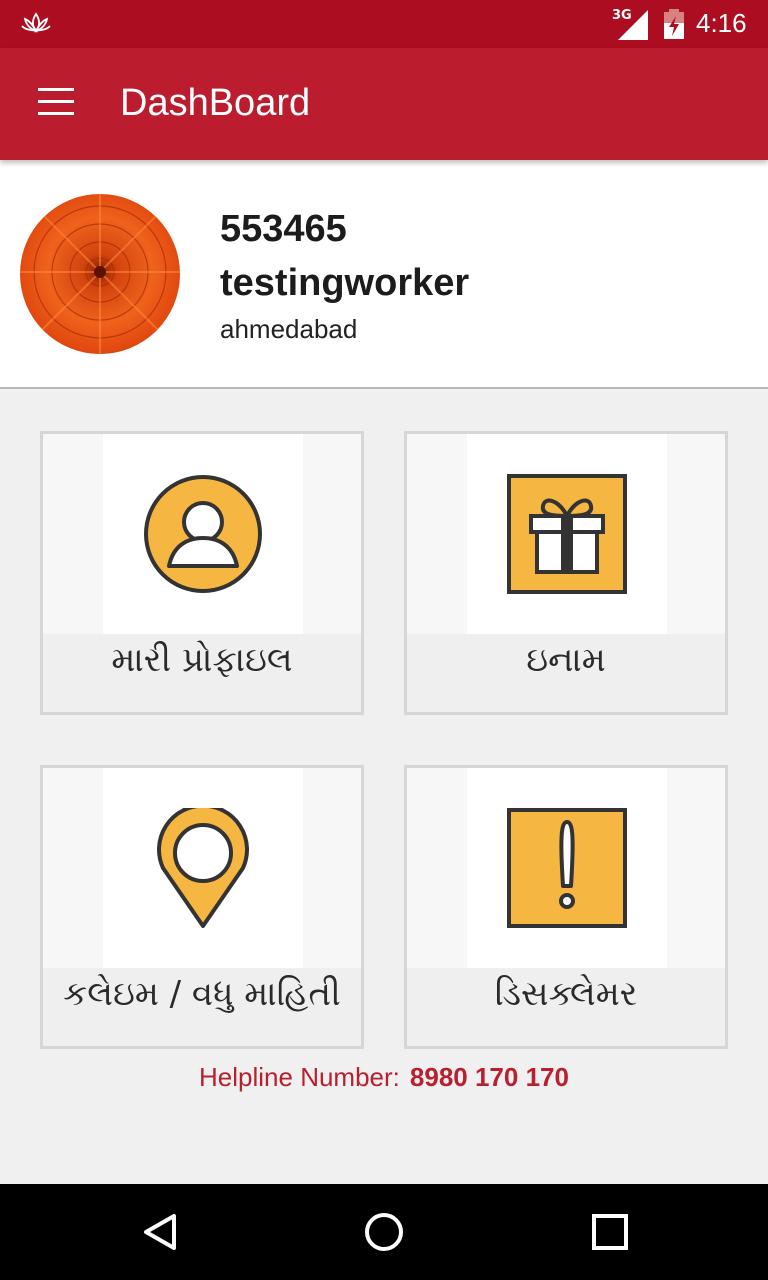  I want to click on worker-id: 553465, so click(283, 229).